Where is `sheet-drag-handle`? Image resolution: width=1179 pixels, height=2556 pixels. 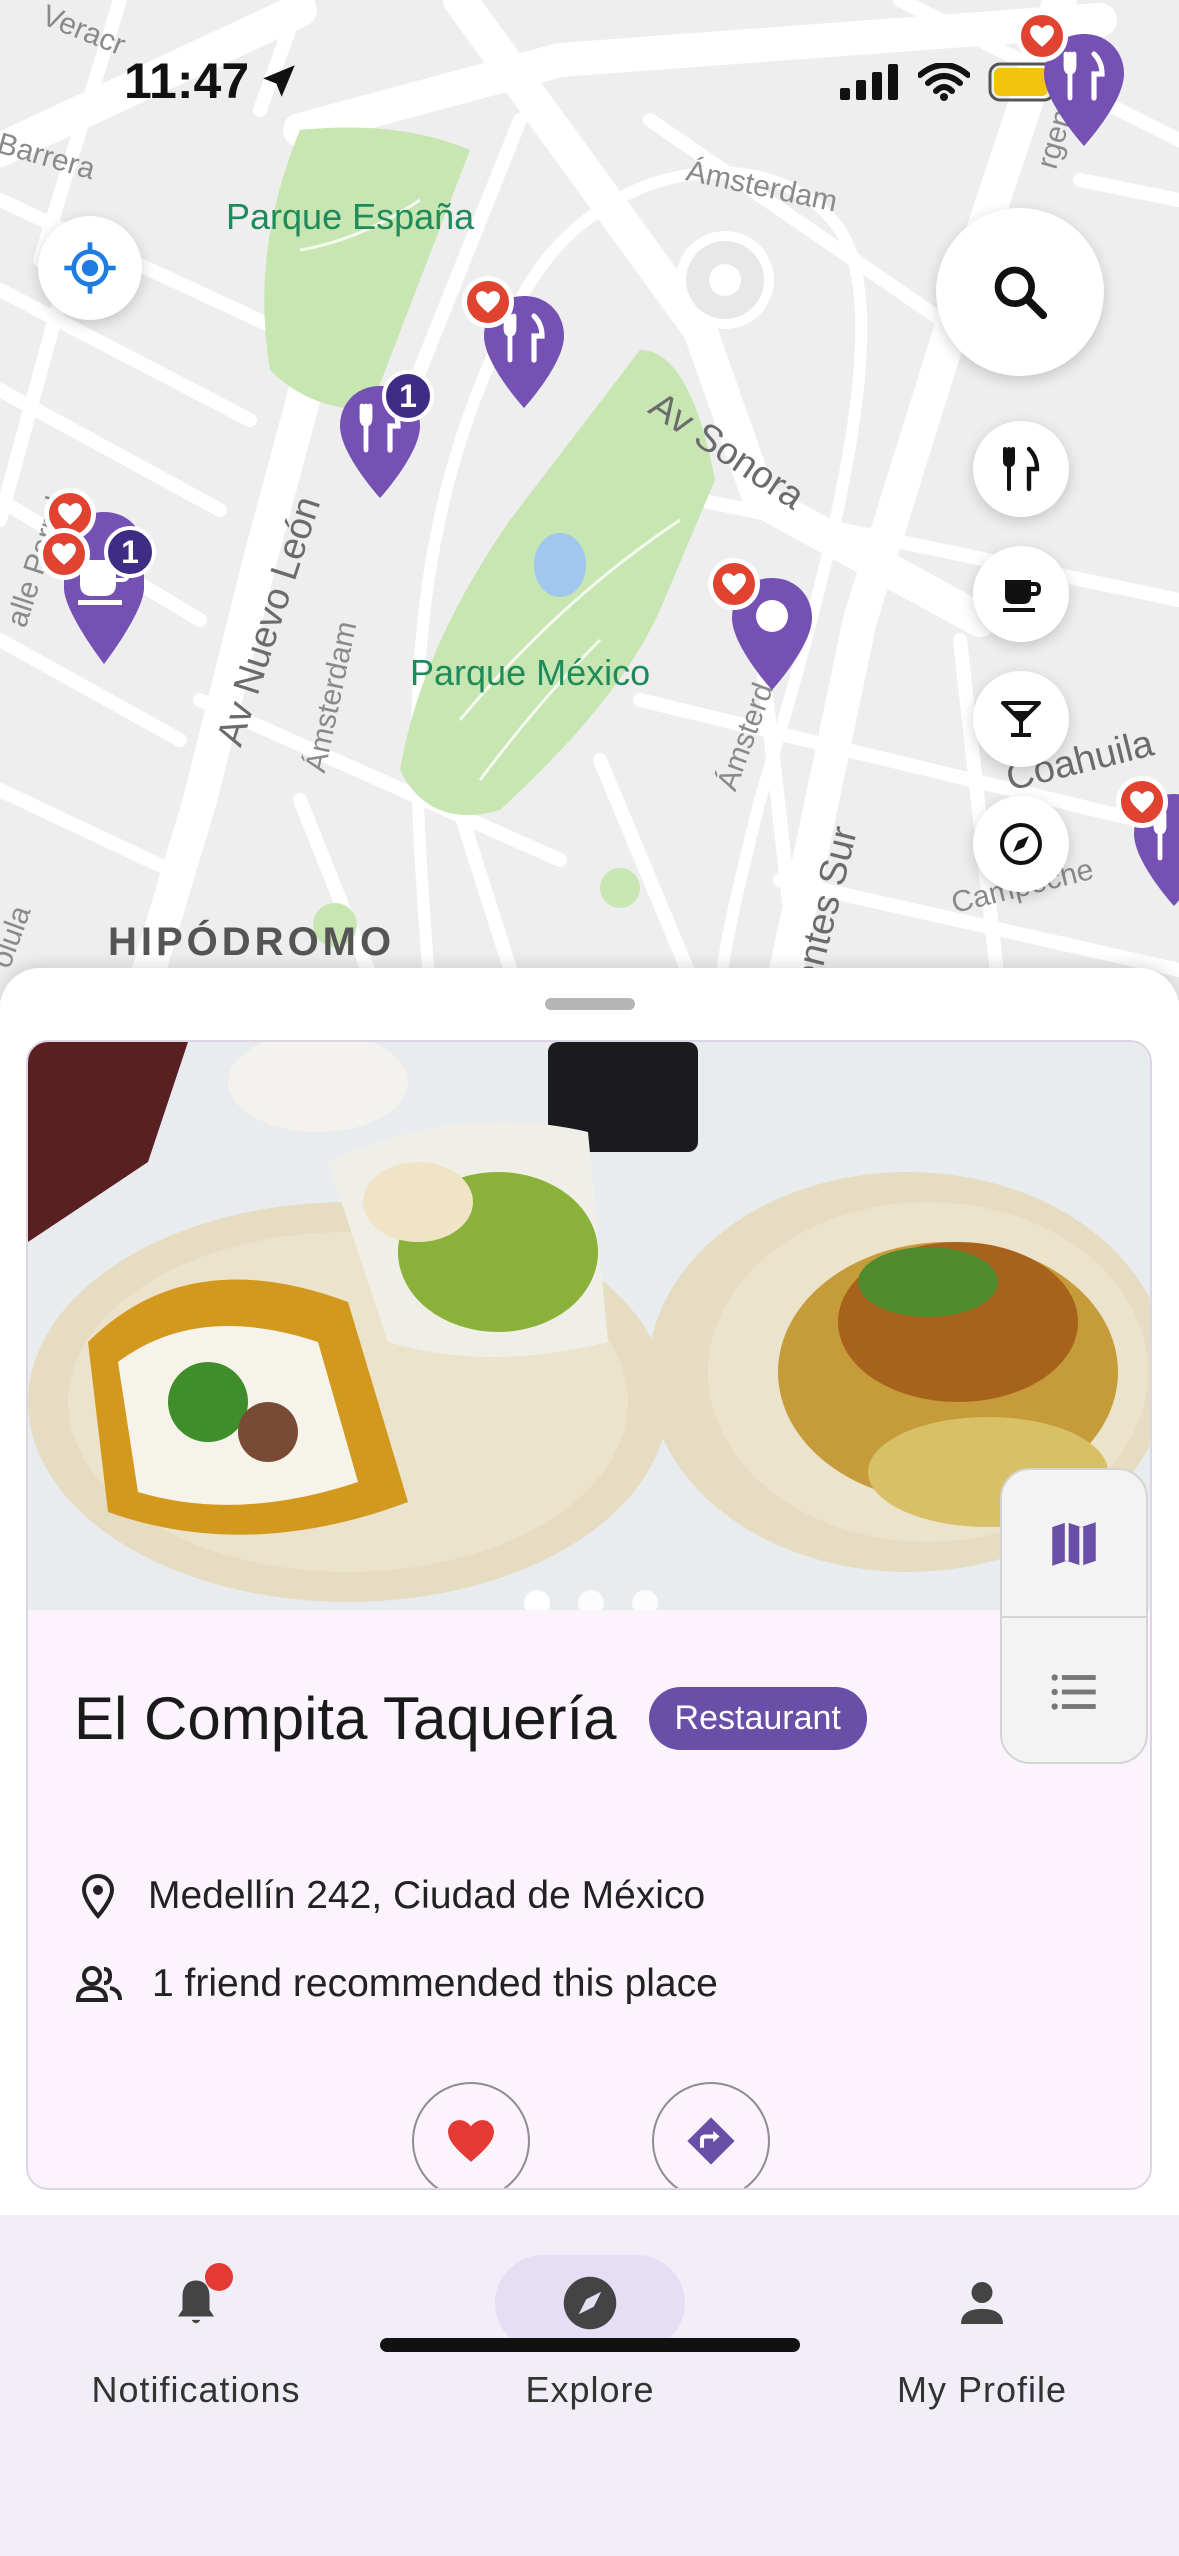 sheet-drag-handle is located at coordinates (590, 1004).